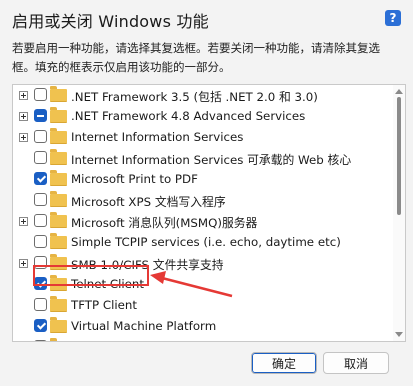  What do you see at coordinates (393, 18) in the screenshot?
I see `help-icon: ?` at bounding box center [393, 18].